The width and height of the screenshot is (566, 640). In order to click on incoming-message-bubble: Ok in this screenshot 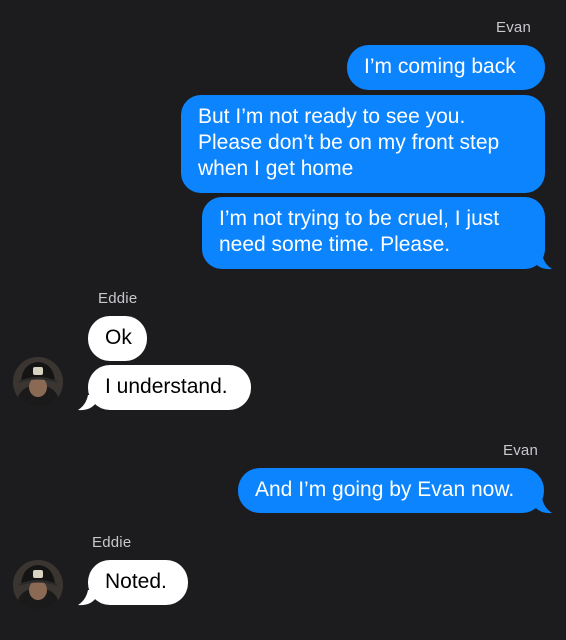, I will do `click(117, 338)`.